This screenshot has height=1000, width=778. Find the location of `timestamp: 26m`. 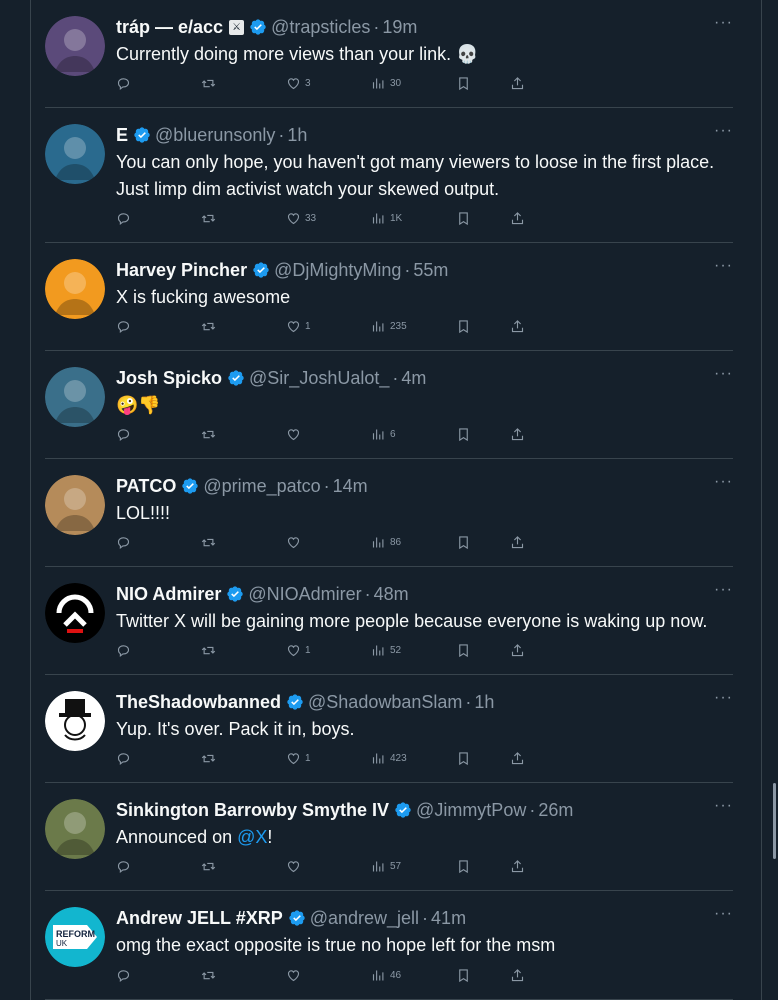

timestamp: 26m is located at coordinates (555, 810).